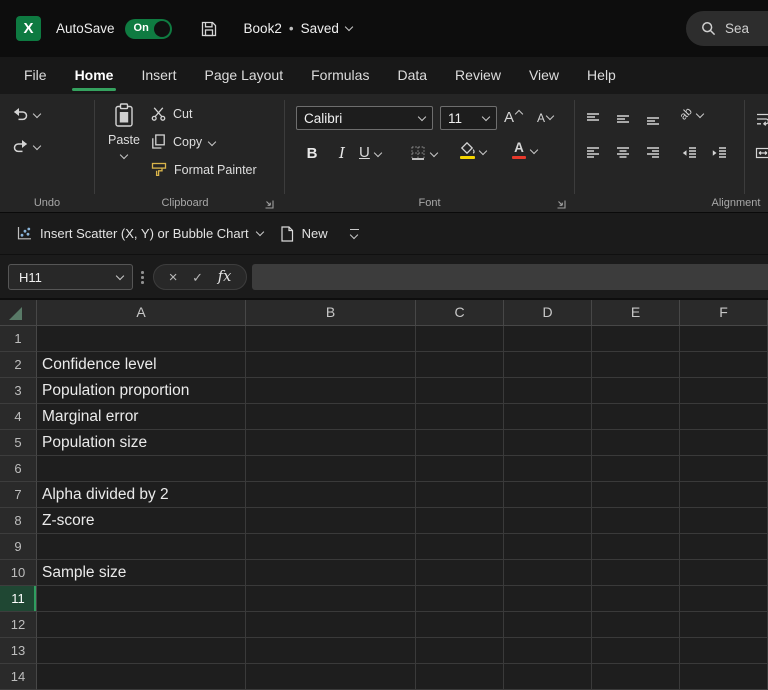  What do you see at coordinates (724, 469) in the screenshot?
I see `cell-F6` at bounding box center [724, 469].